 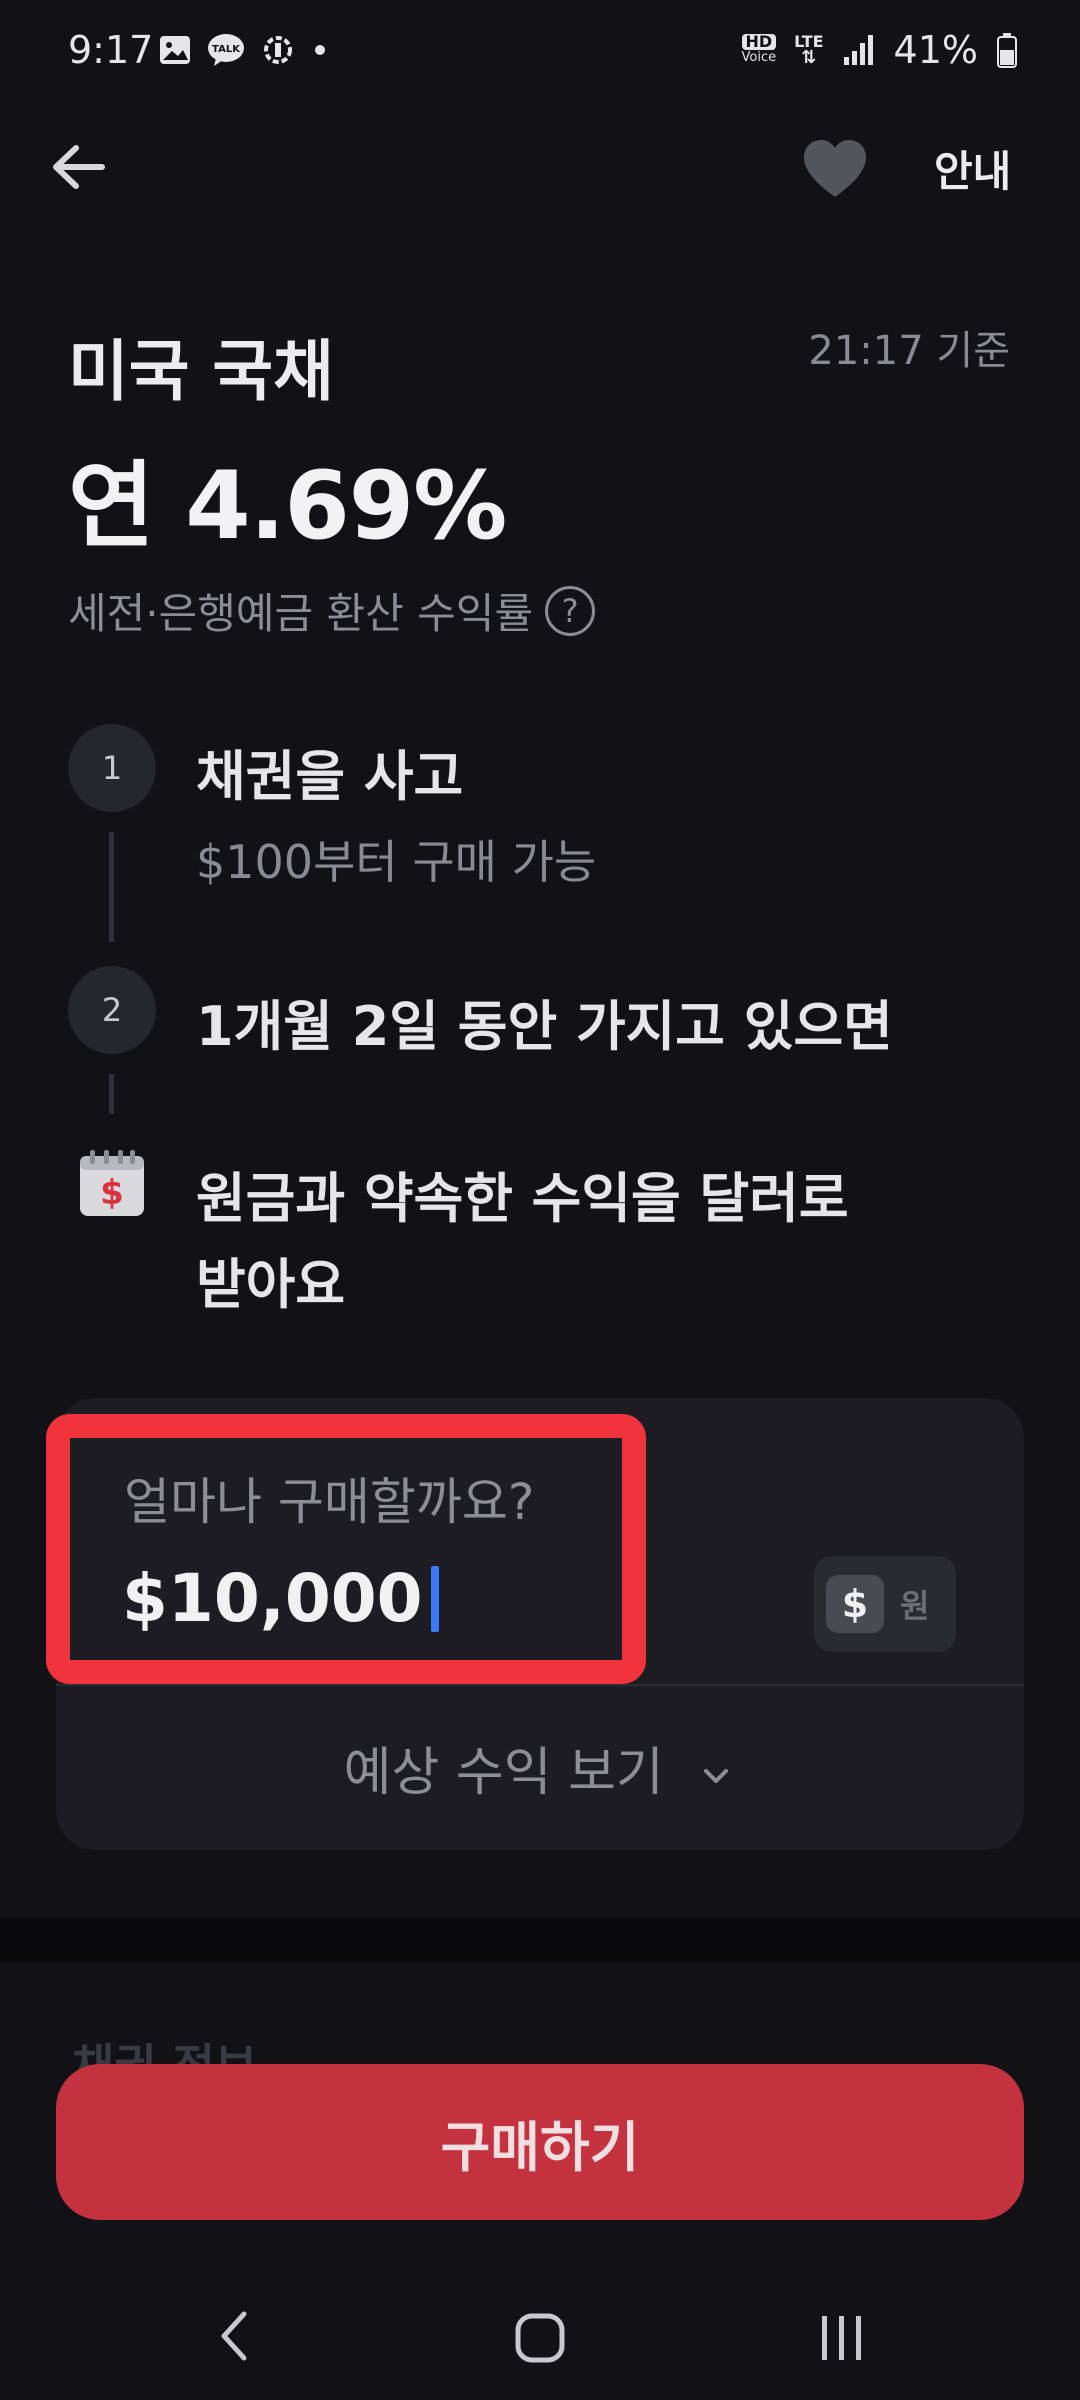 I want to click on info-button: 안내, so click(x=972, y=168).